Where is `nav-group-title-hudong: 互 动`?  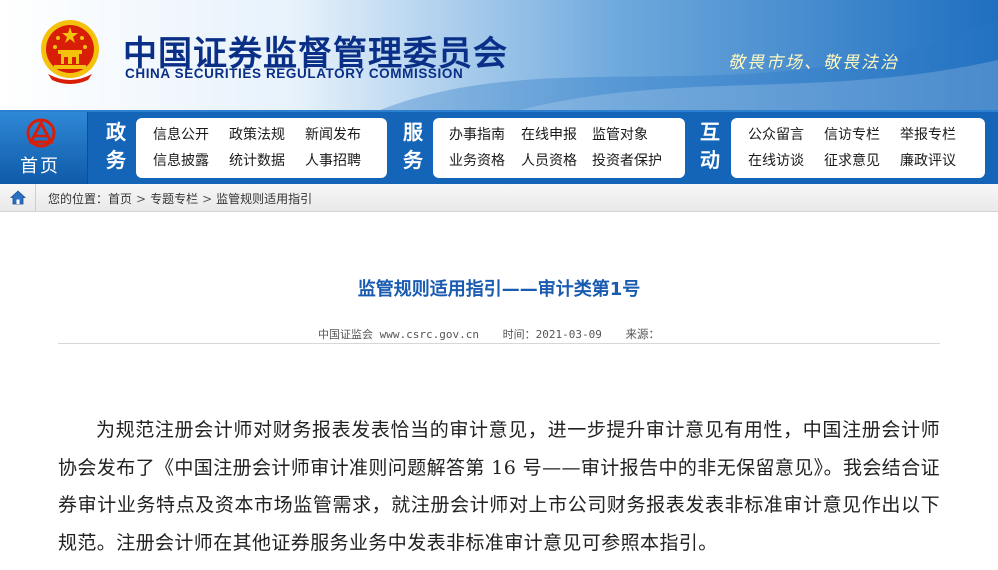
nav-group-title-hudong: 互 动 is located at coordinates (710, 146).